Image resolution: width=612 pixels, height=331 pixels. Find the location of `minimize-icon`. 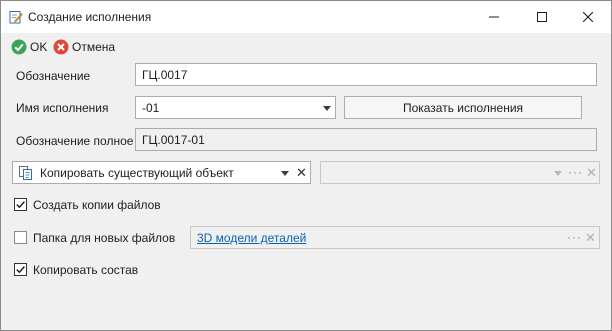

minimize-icon is located at coordinates (494, 17).